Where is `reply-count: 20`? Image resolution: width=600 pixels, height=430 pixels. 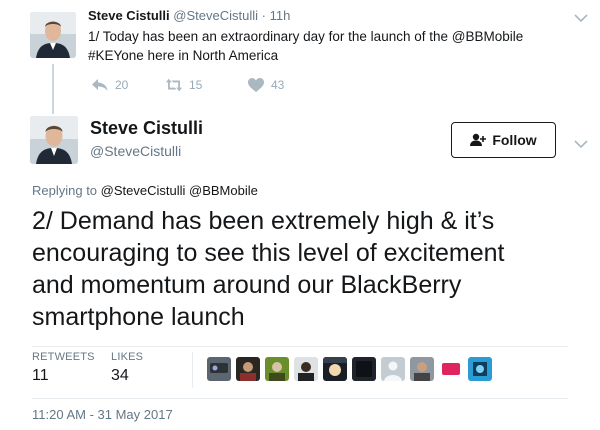 reply-count: 20 is located at coordinates (122, 85).